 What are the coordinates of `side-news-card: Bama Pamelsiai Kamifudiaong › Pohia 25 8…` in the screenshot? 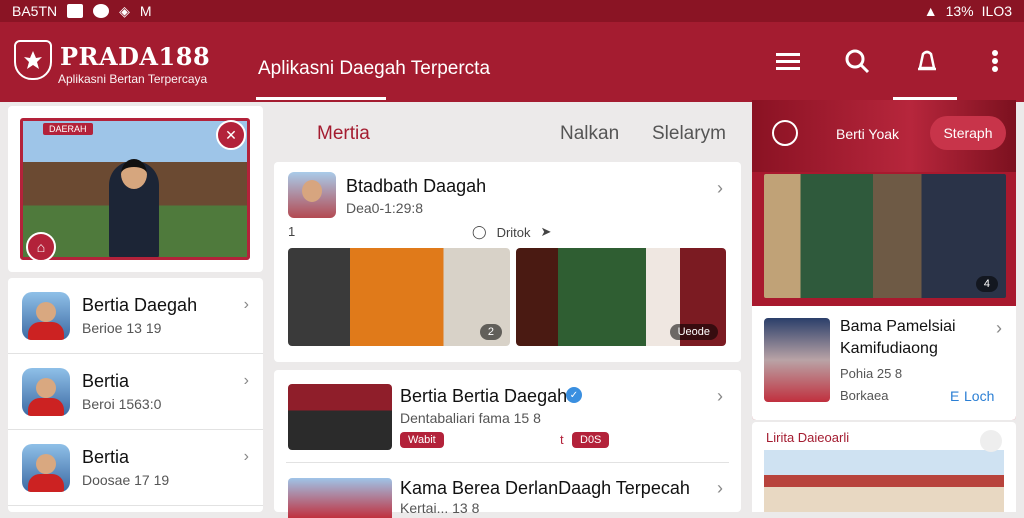 It's located at (884, 363).